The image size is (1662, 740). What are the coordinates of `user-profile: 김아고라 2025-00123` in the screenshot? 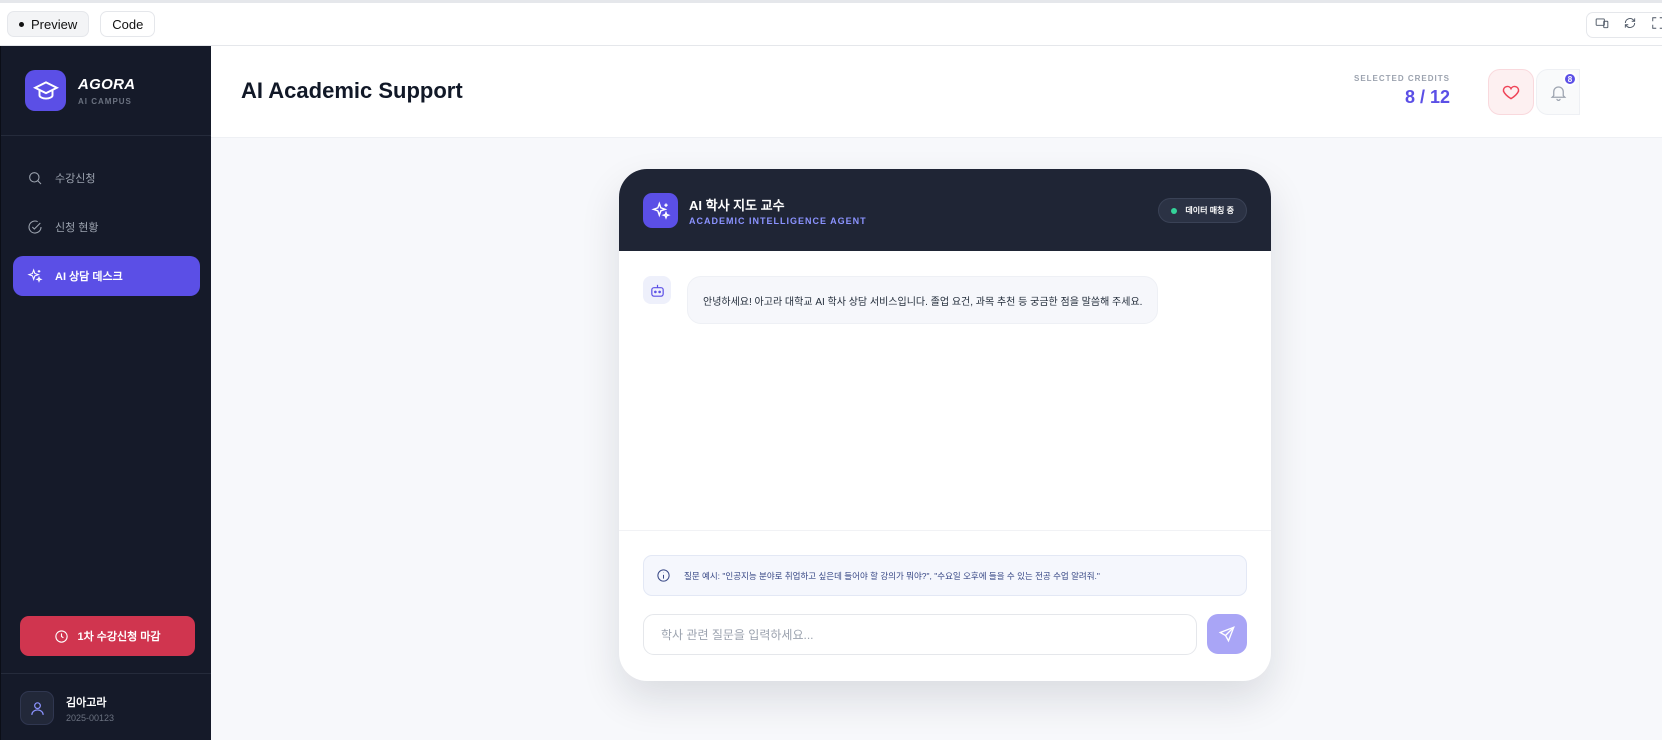 It's located at (67, 708).